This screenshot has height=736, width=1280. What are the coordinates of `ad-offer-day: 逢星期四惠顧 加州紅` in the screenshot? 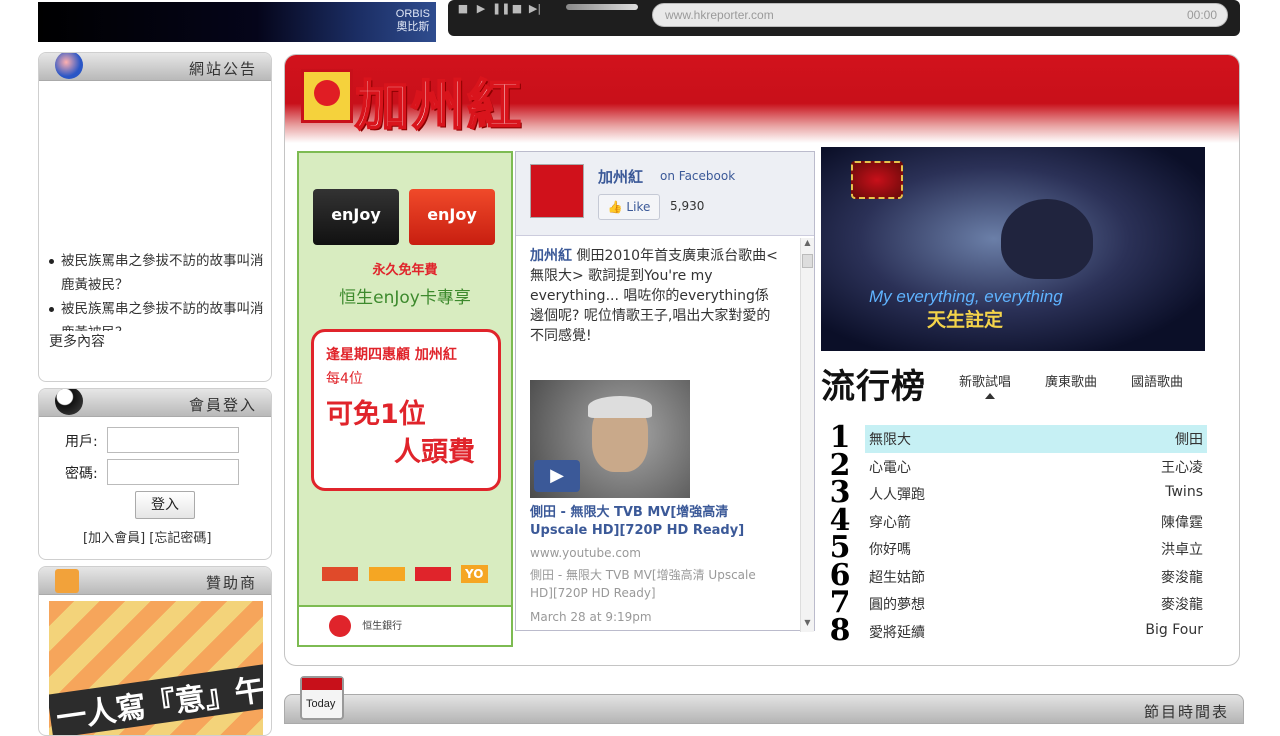 It's located at (391, 355).